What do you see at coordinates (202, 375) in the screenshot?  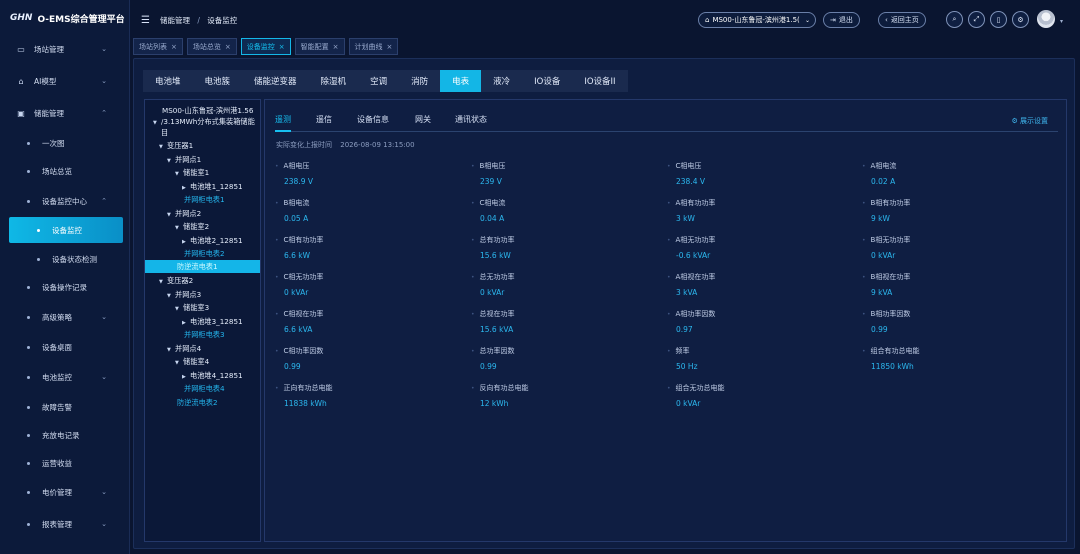 I see `tree-node: ▶ 电池堆4_12851` at bounding box center [202, 375].